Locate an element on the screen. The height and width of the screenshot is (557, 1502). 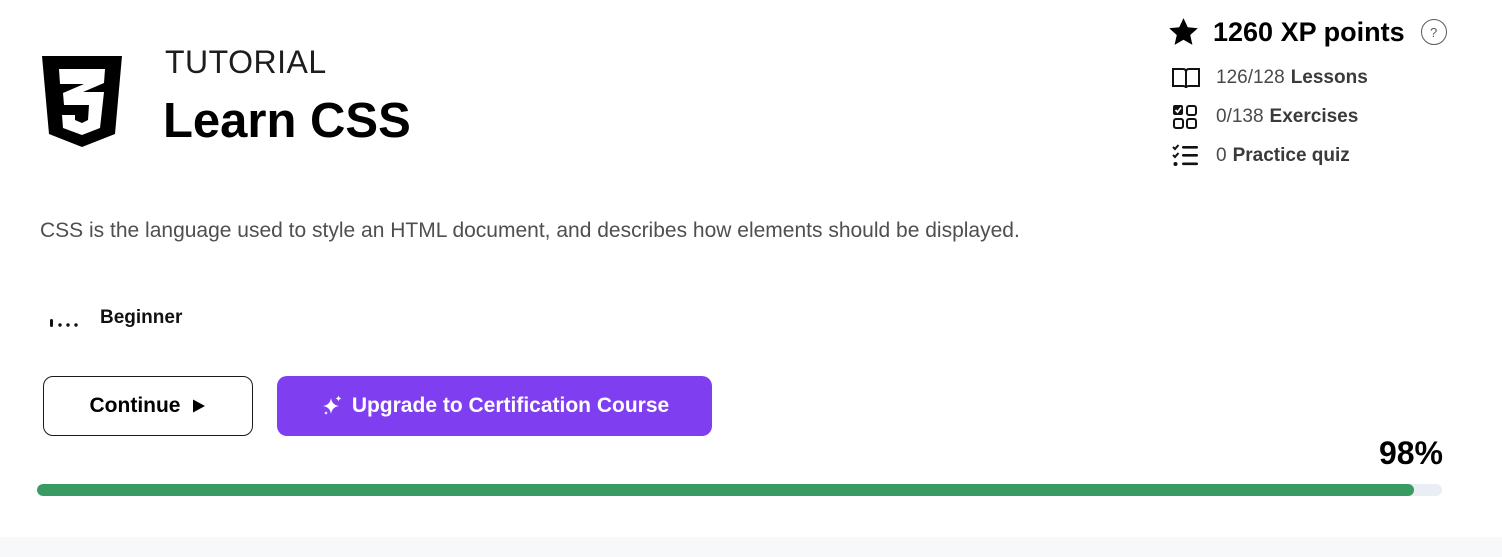
css3-shield-icon is located at coordinates (82, 101).